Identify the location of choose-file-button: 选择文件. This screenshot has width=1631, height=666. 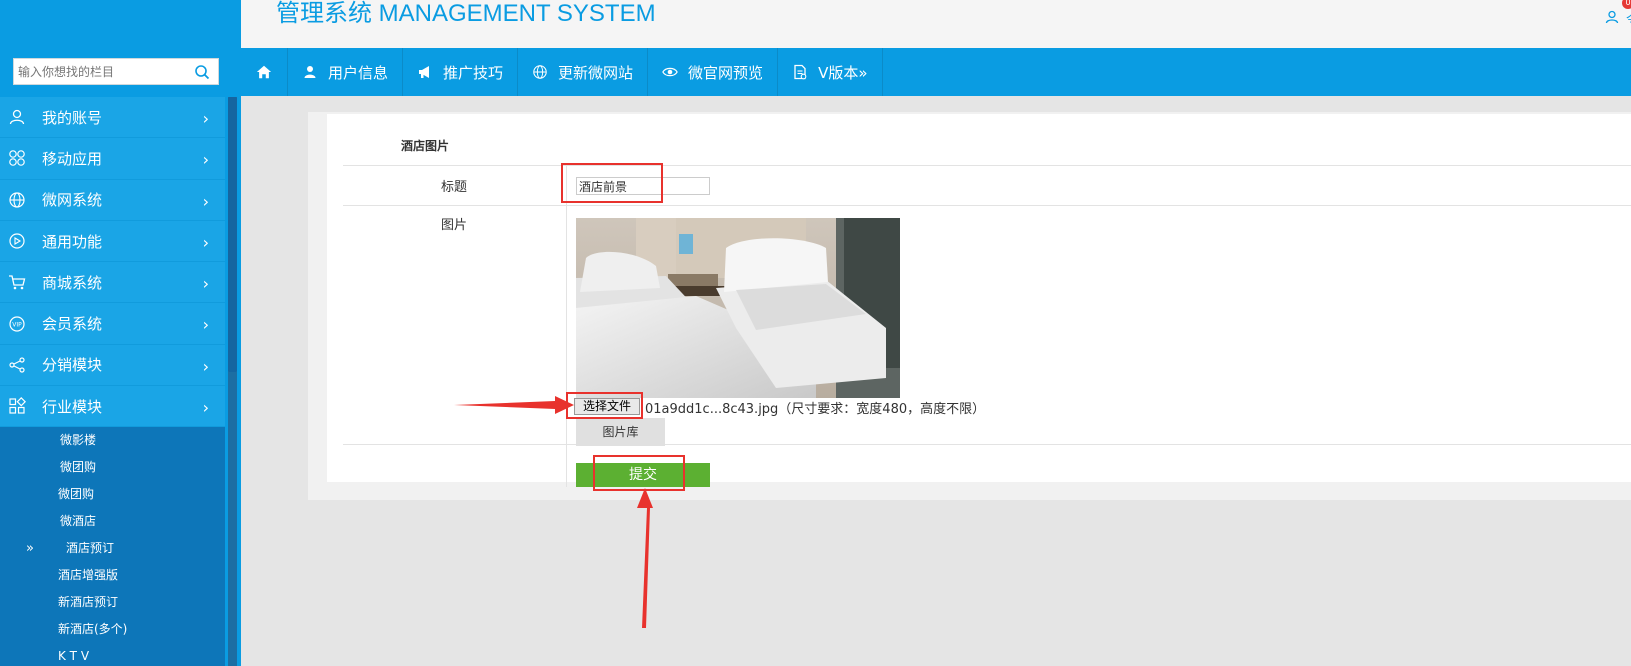
(607, 406).